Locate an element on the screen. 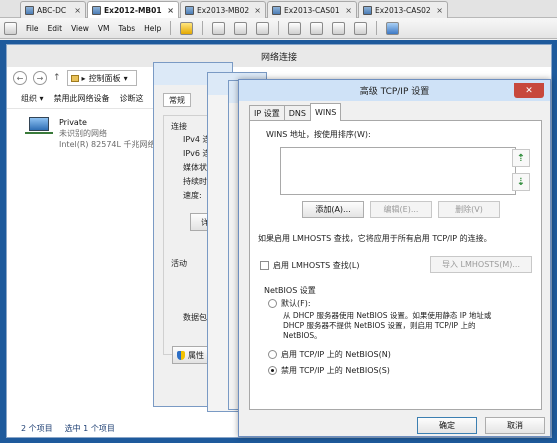 The width and height of the screenshot is (557, 443). tab-dns: DNS is located at coordinates (297, 113).